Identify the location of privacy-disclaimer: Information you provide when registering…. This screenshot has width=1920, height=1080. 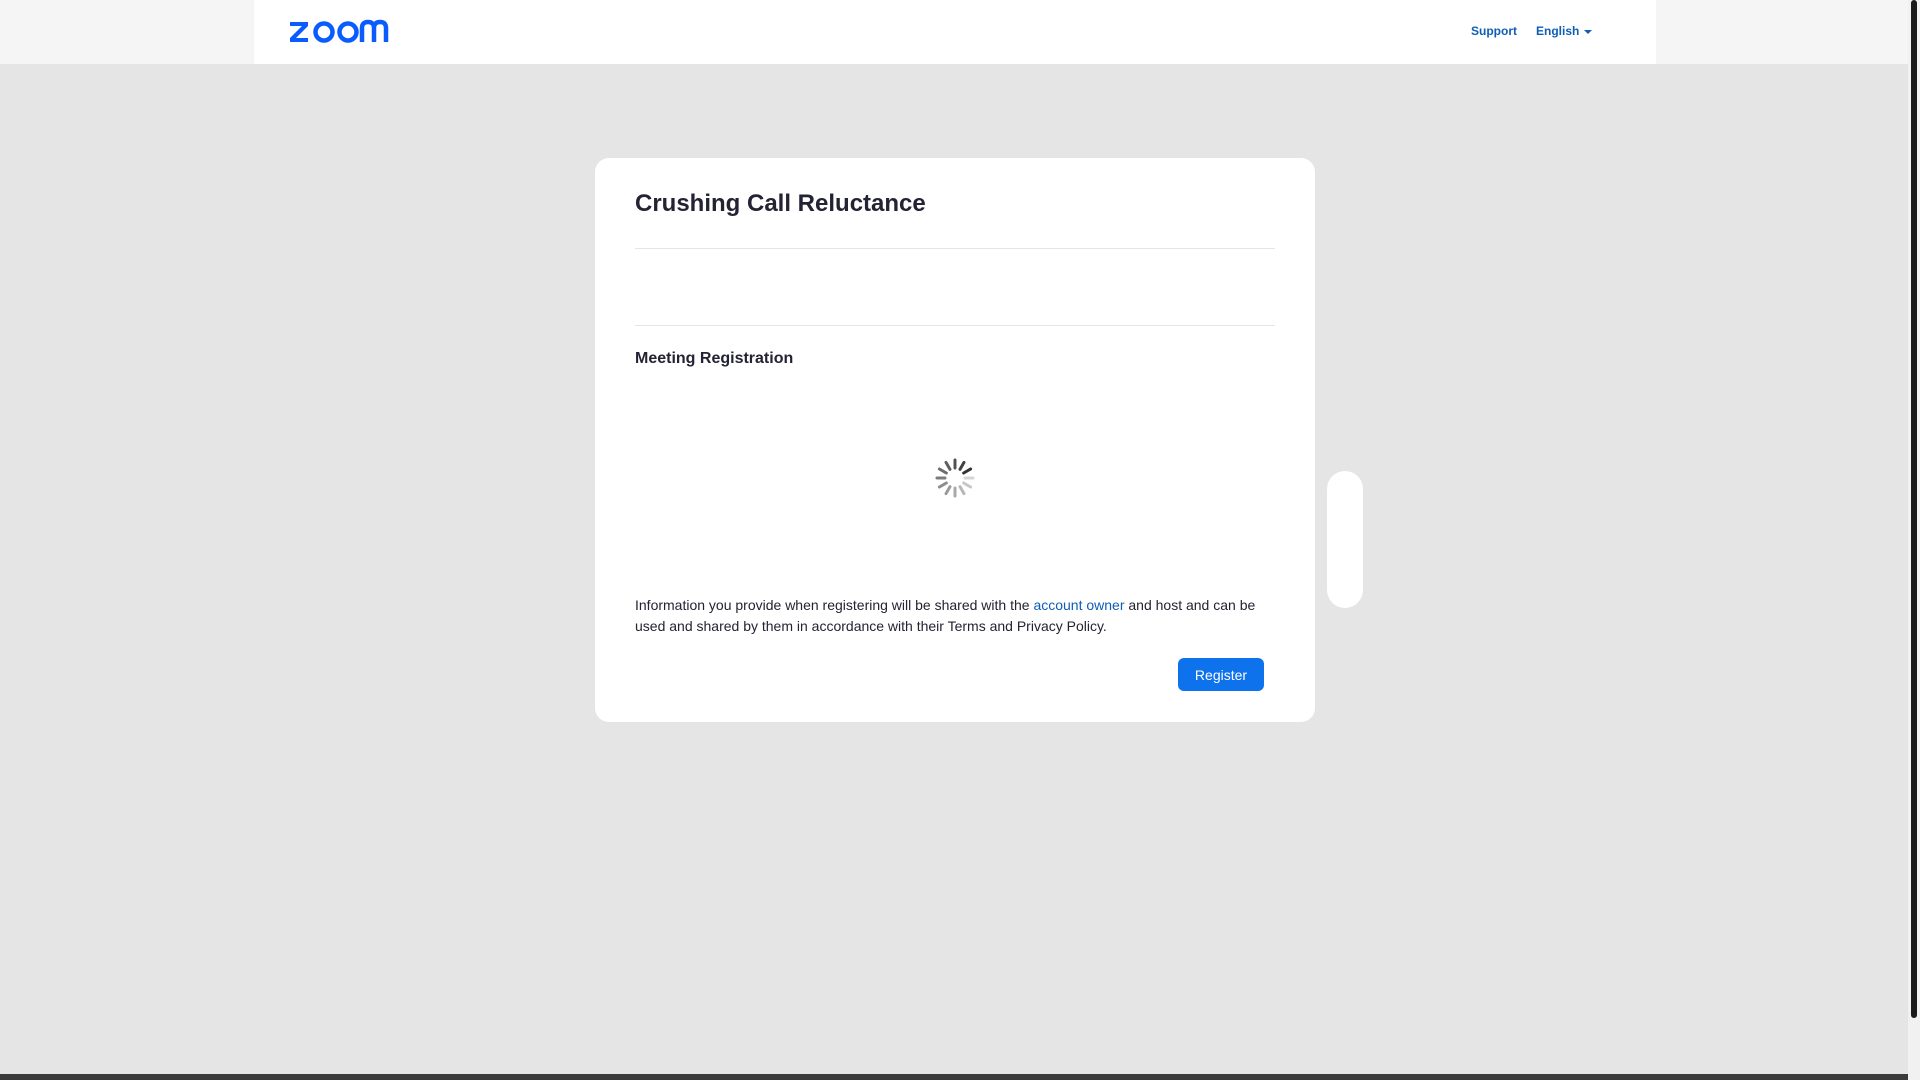
(955, 616).